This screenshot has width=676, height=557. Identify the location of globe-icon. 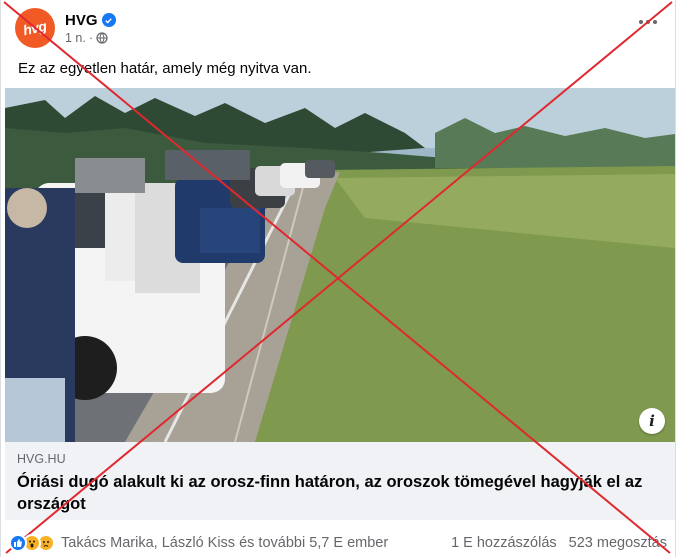
(102, 37).